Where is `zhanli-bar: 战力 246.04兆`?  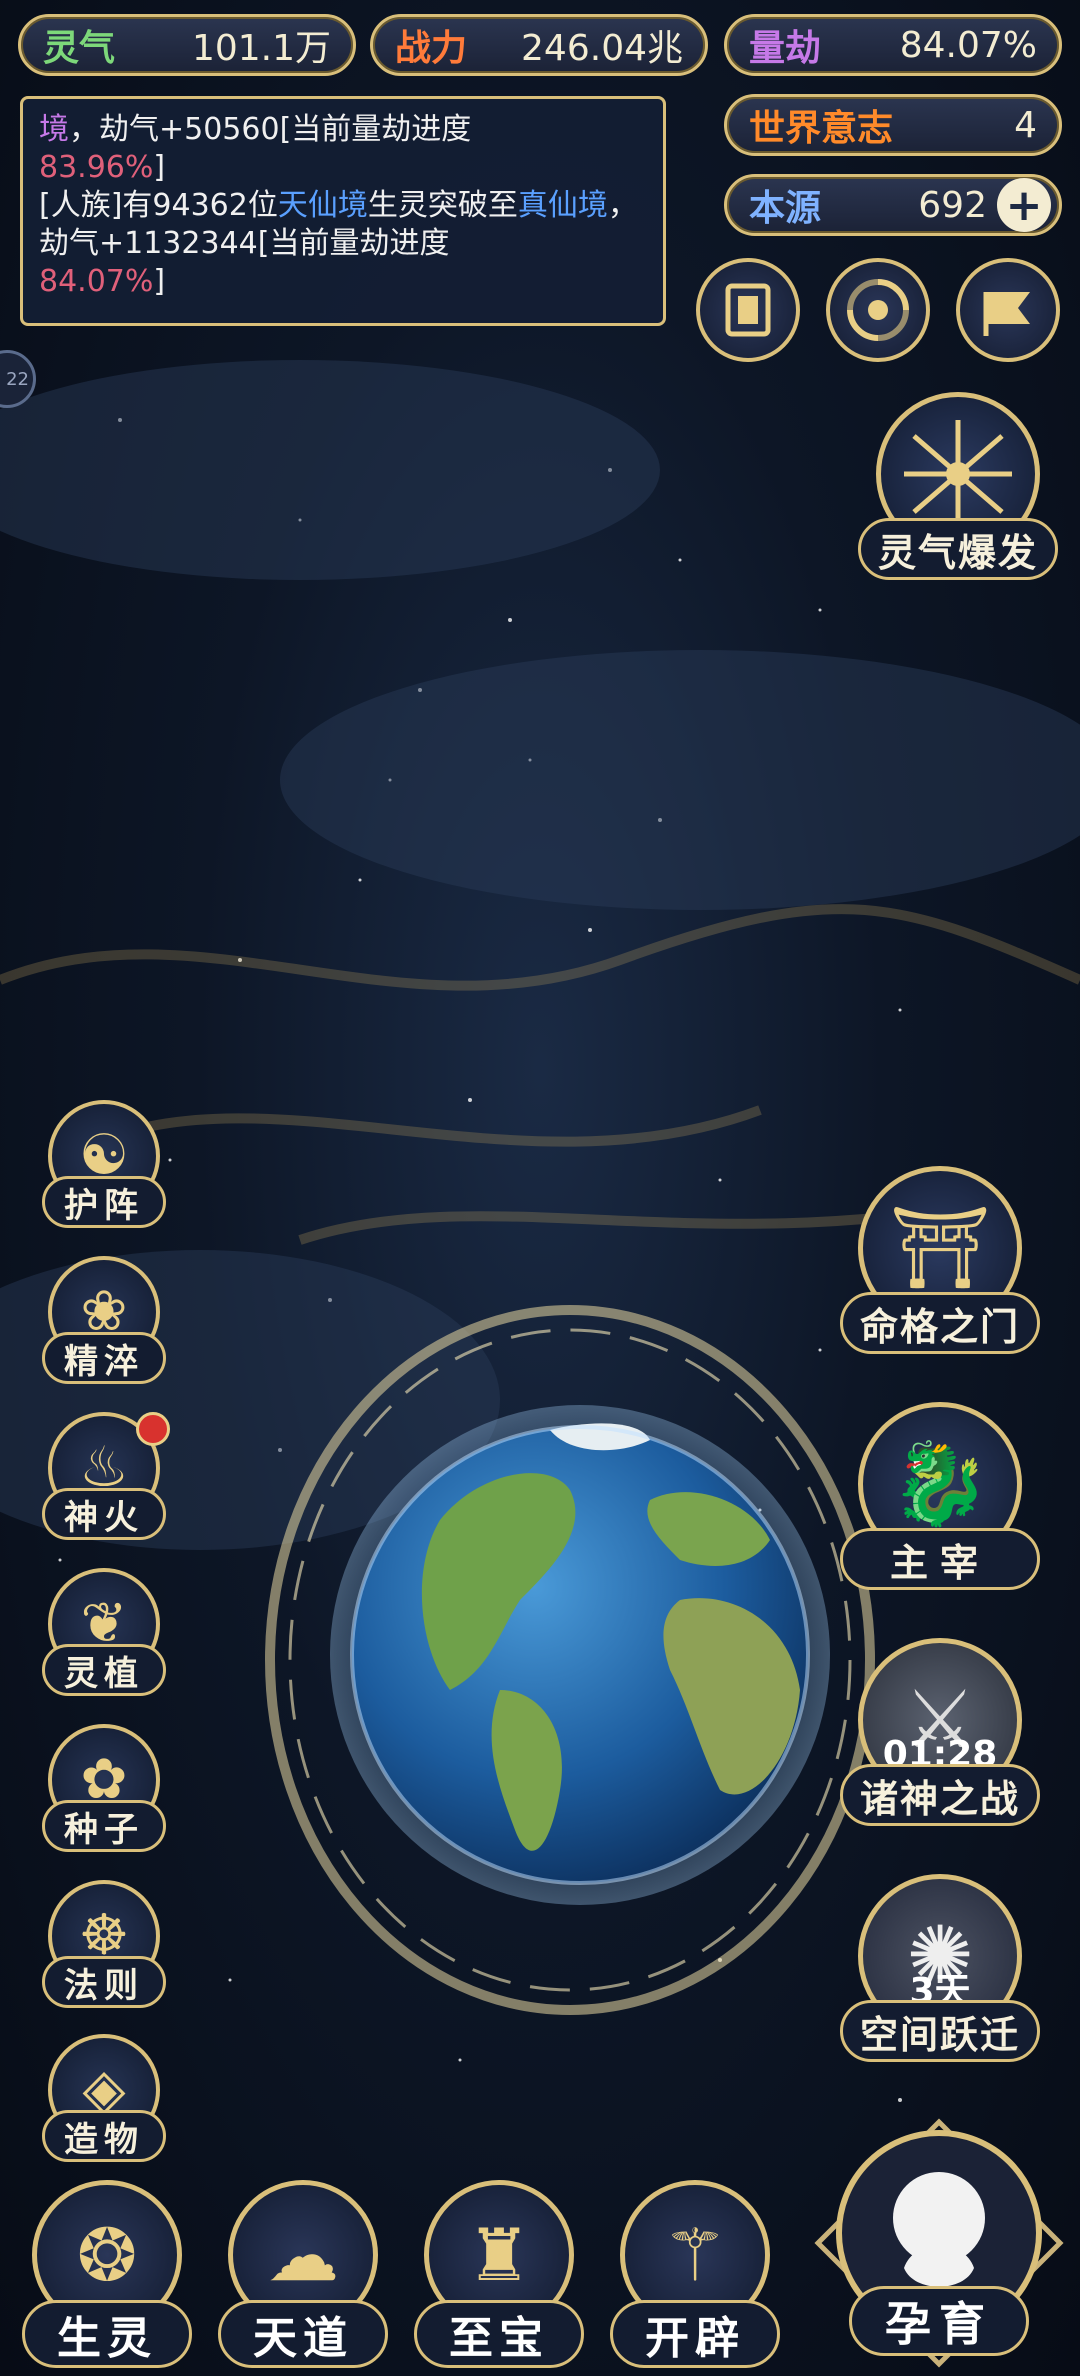 zhanli-bar: 战力 246.04兆 is located at coordinates (539, 45).